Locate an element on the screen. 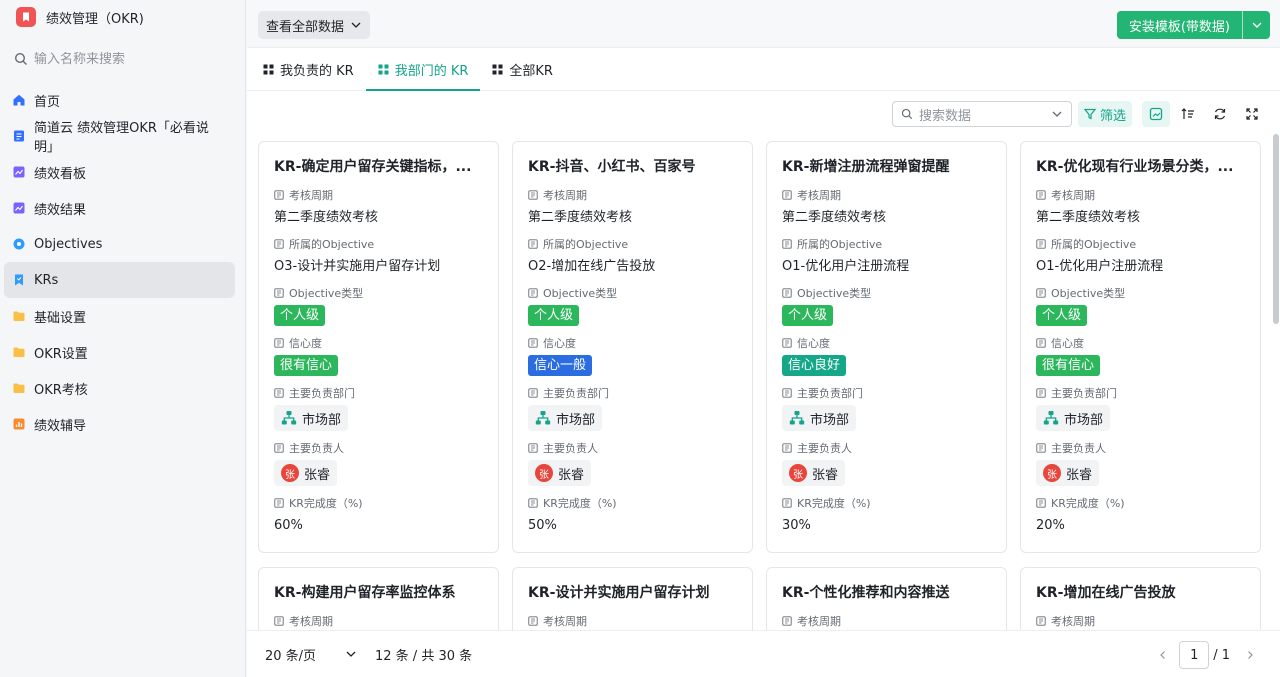 This screenshot has height=677, width=1280. page-size-select: 20 条/页 is located at coordinates (311, 654).